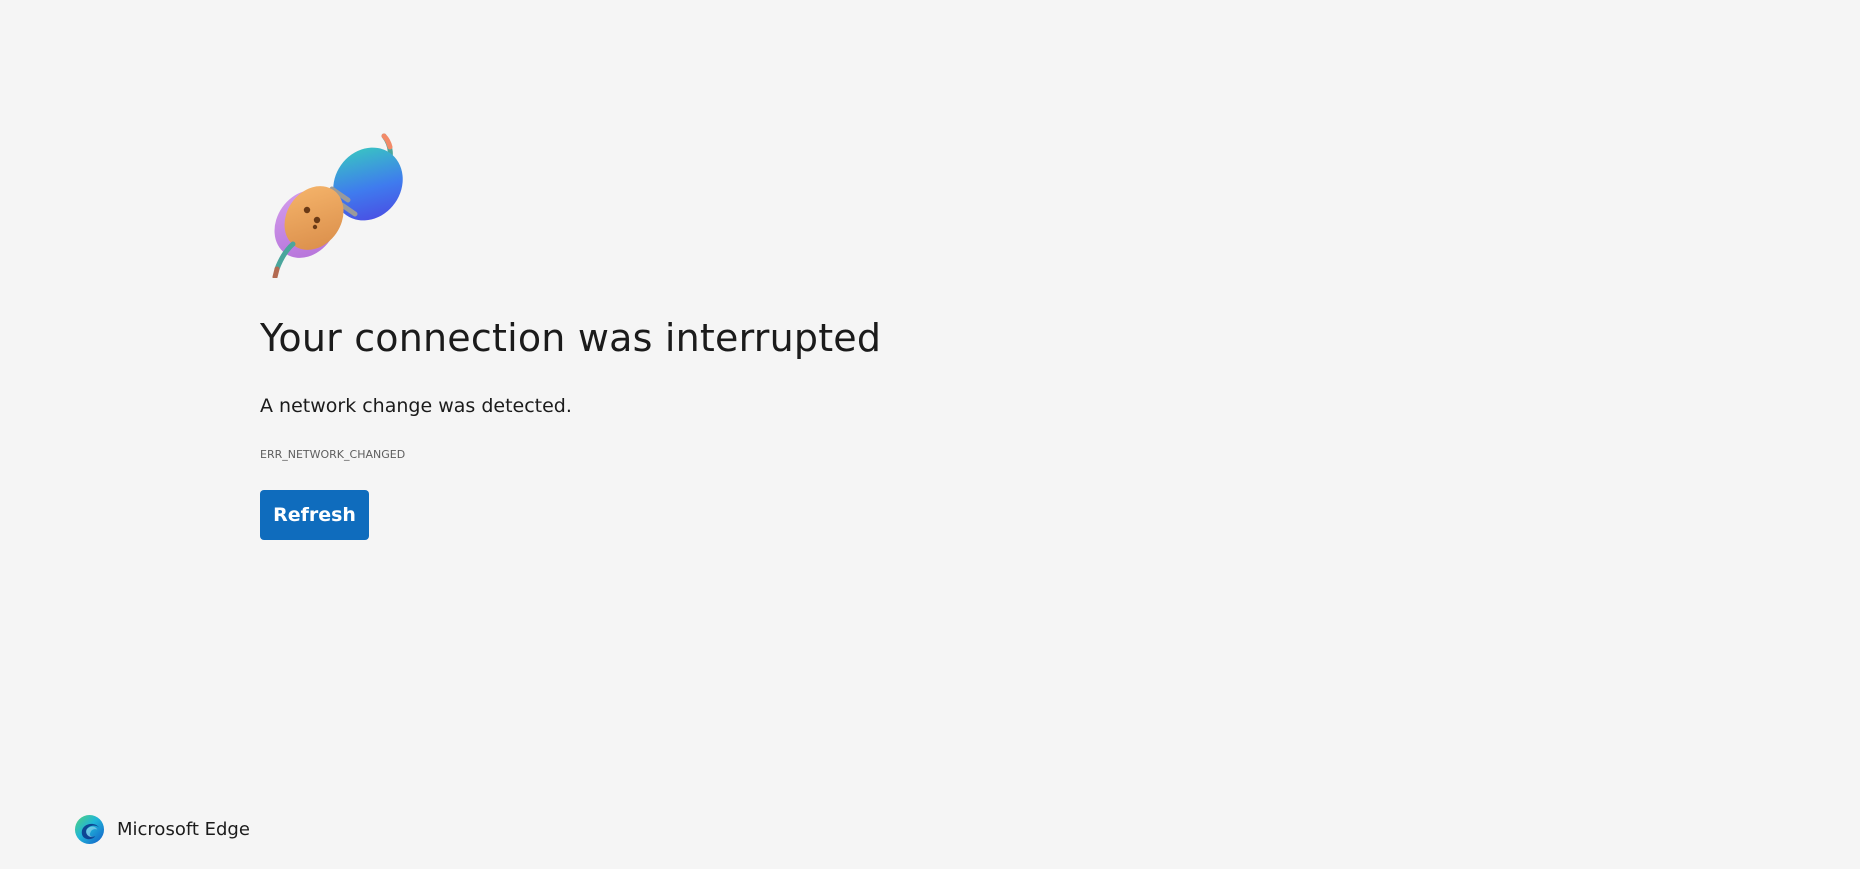 This screenshot has height=869, width=1860. What do you see at coordinates (416, 406) in the screenshot?
I see `error-message: A network change was detected.` at bounding box center [416, 406].